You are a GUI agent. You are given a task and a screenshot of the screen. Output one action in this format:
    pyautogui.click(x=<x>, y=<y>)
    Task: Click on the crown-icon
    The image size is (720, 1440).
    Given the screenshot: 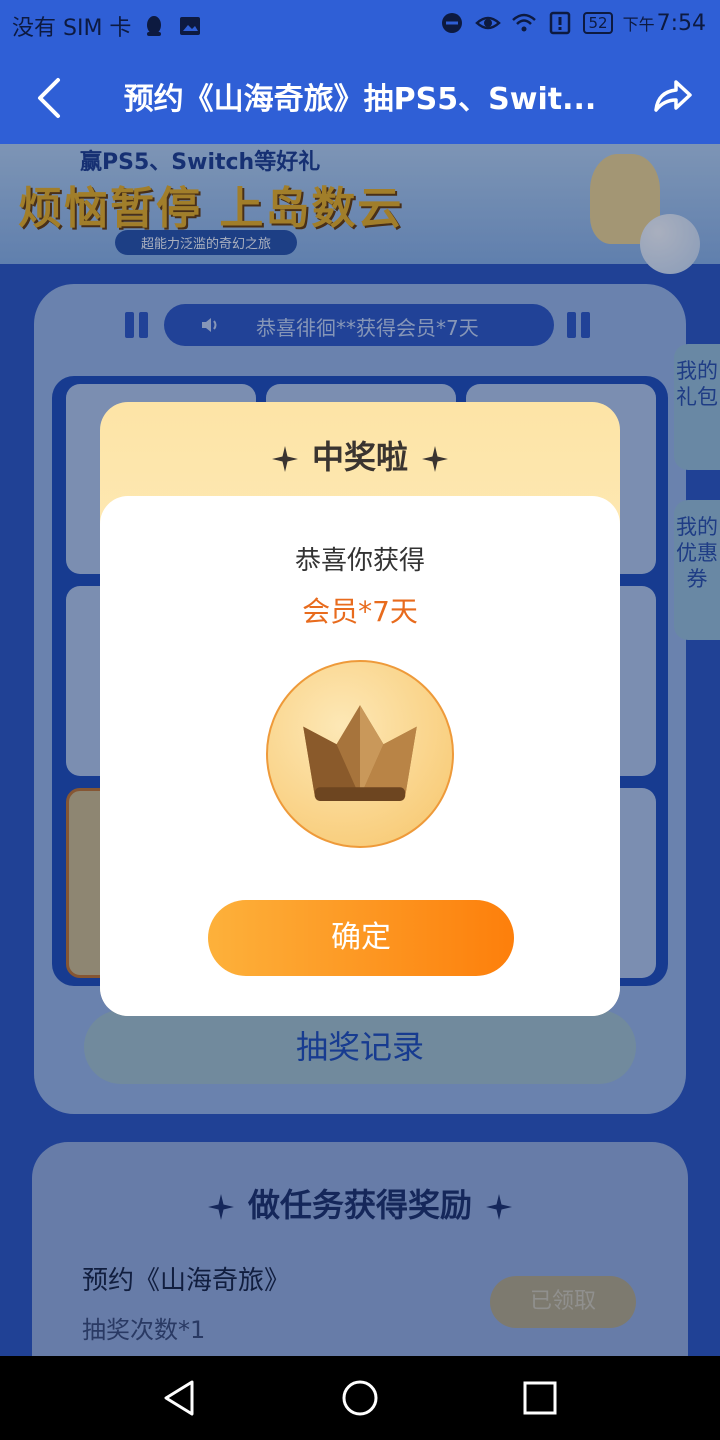 What is the action you would take?
    pyautogui.click(x=360, y=753)
    